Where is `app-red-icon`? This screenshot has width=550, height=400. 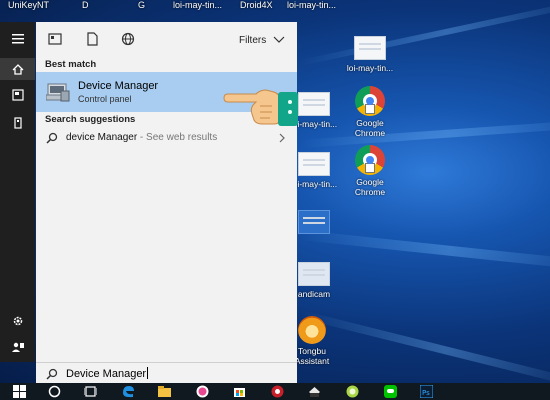
app-red-icon is located at coordinates (277, 391).